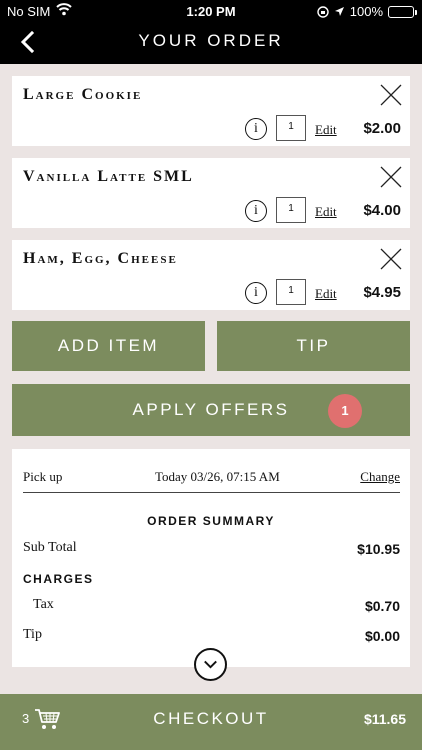  I want to click on apply-offers-button: APPLY OFFERS 1, so click(211, 410).